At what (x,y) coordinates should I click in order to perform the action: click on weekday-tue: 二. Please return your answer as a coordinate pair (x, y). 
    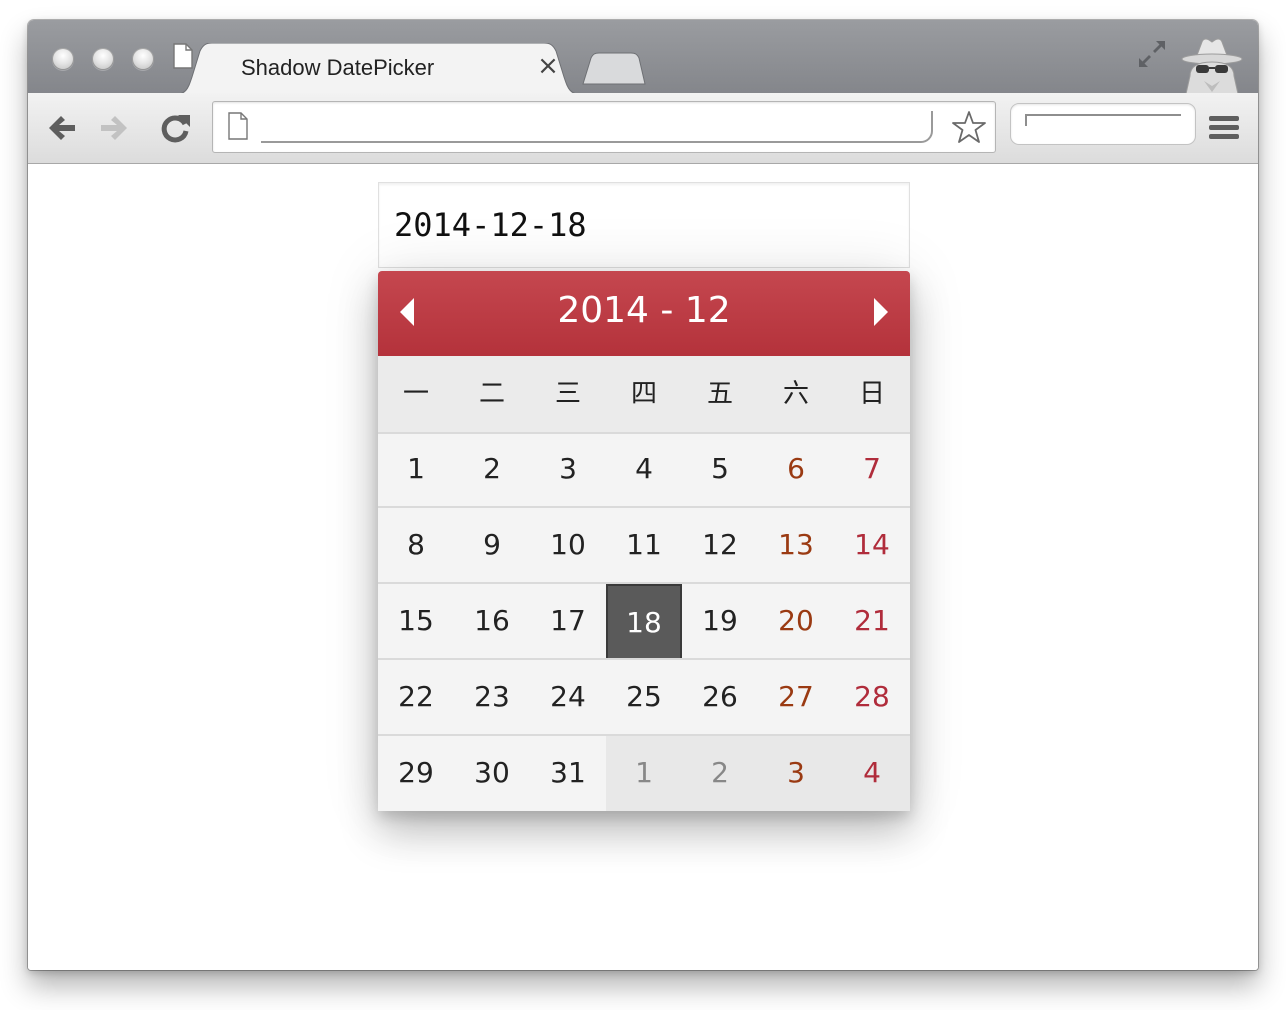
    Looking at the image, I should click on (491, 394).